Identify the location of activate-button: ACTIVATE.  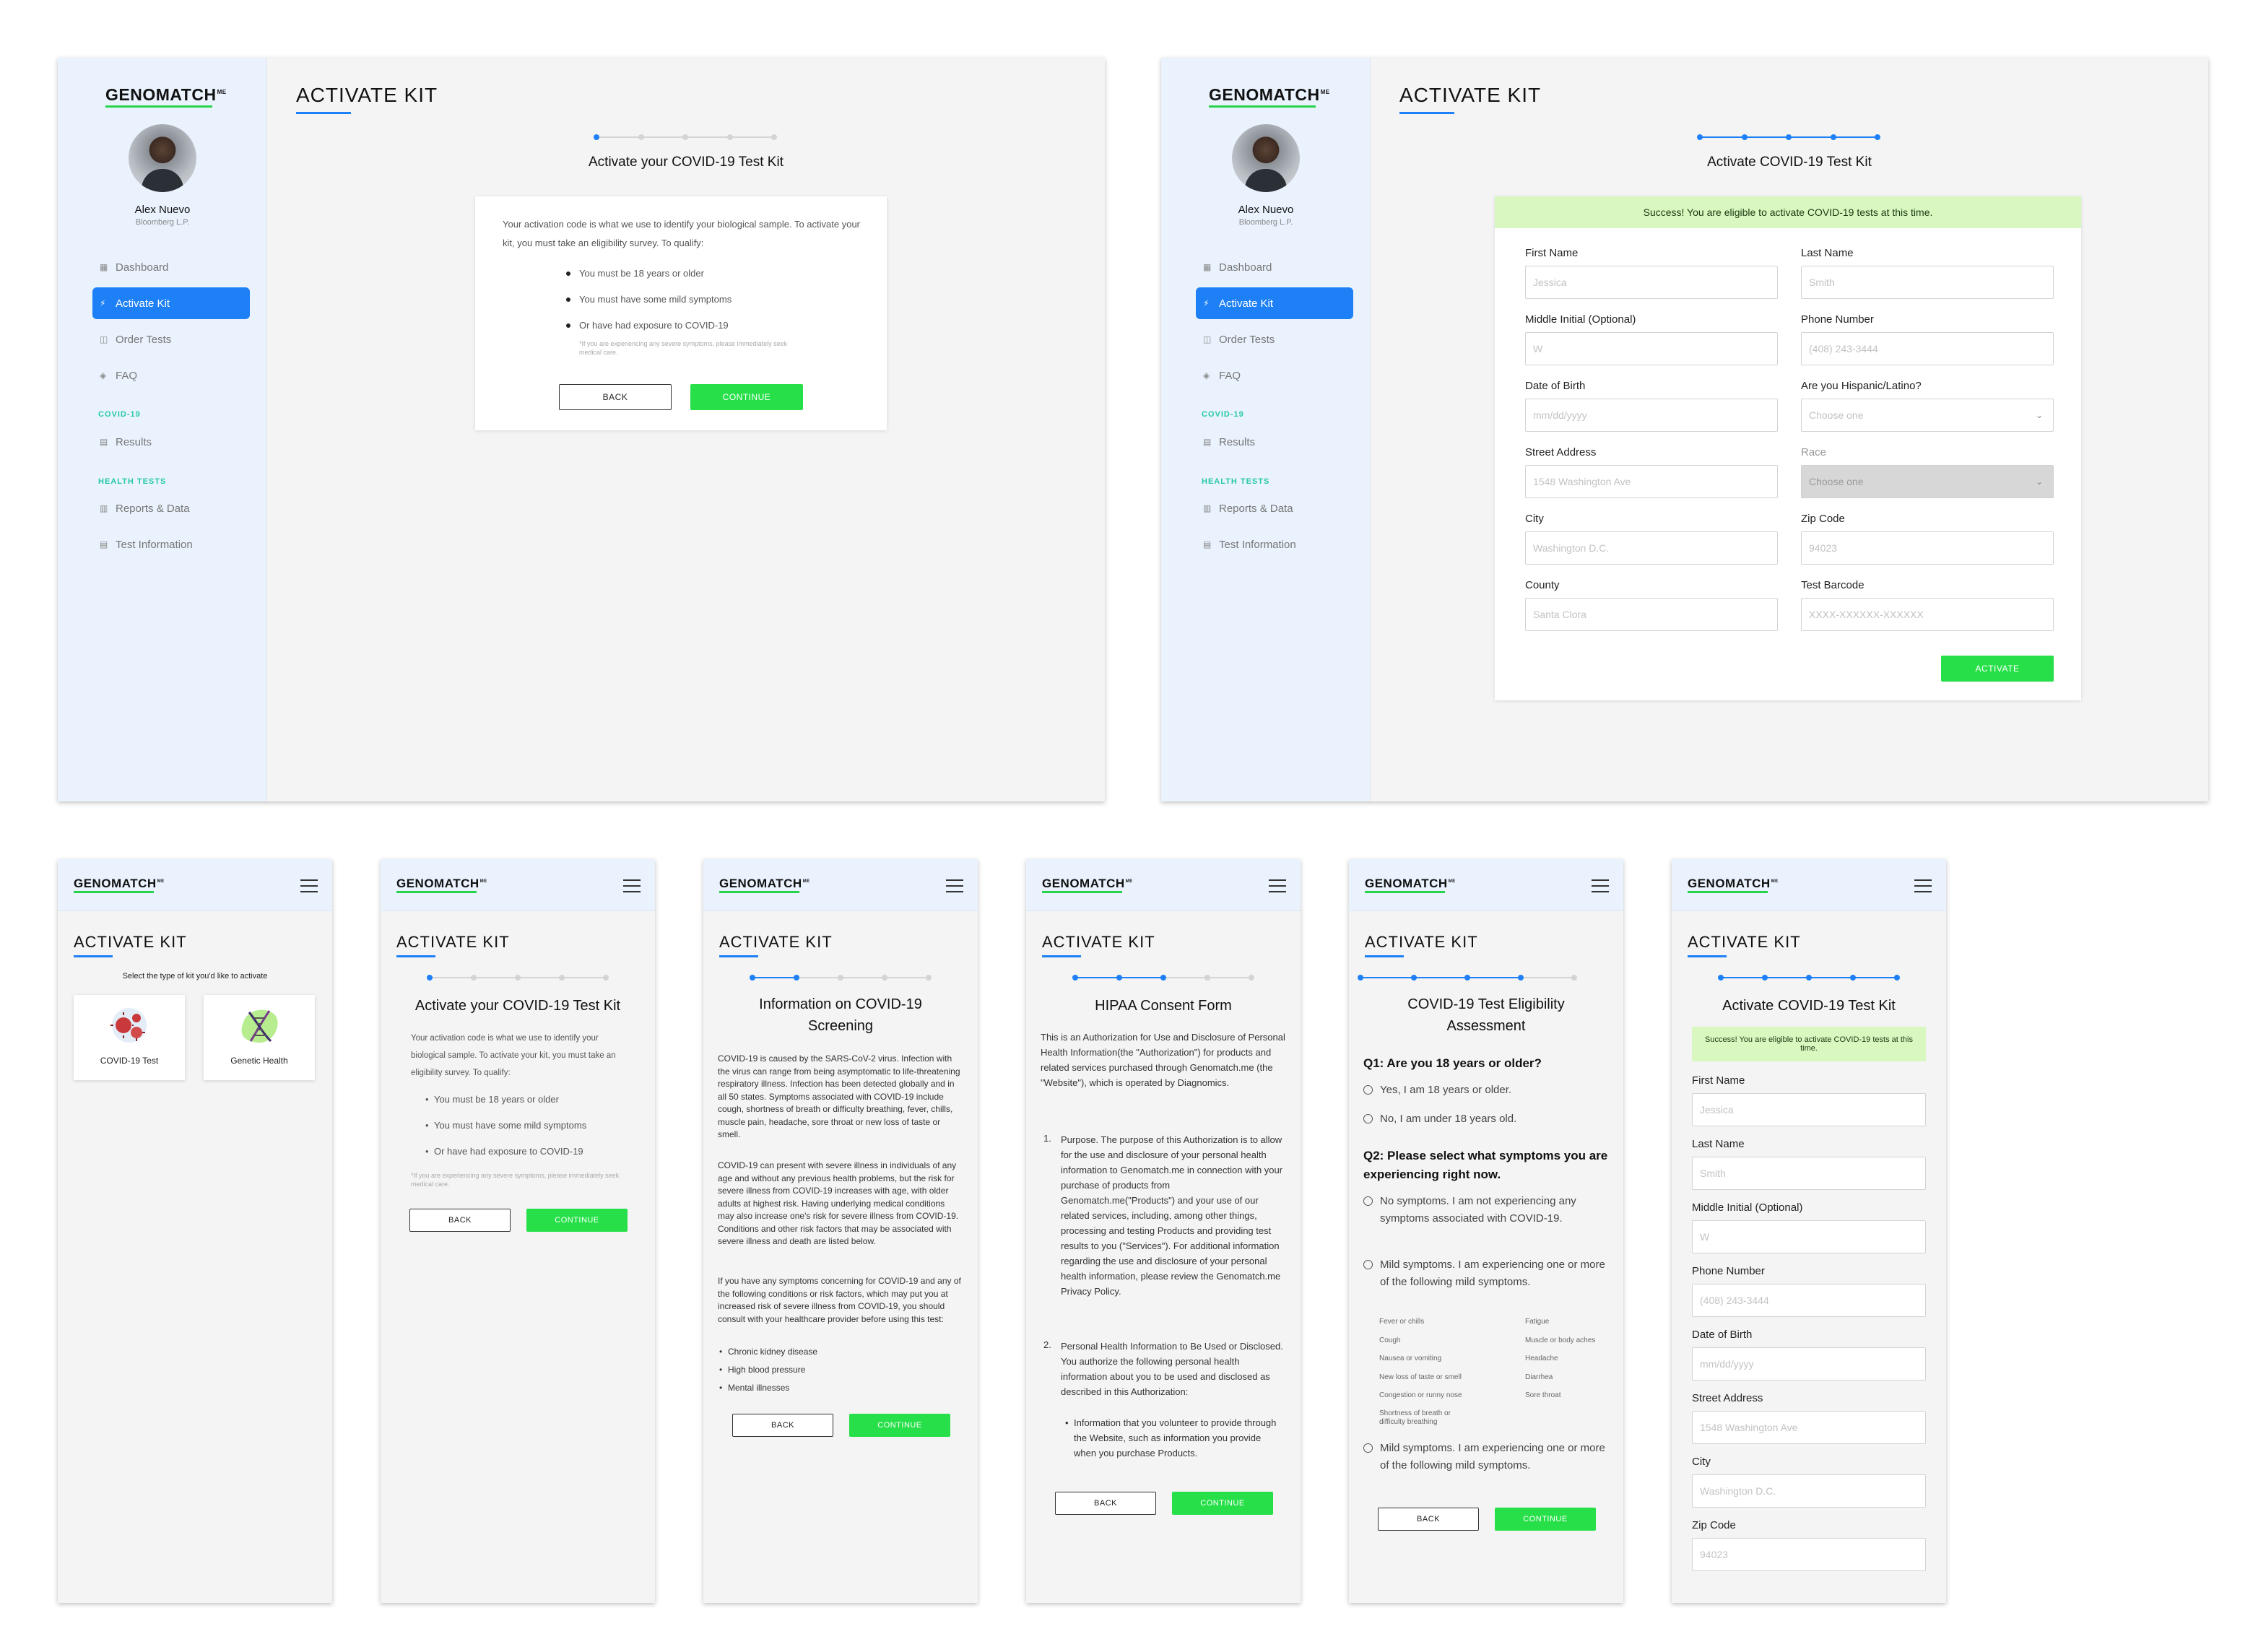
(1997, 669).